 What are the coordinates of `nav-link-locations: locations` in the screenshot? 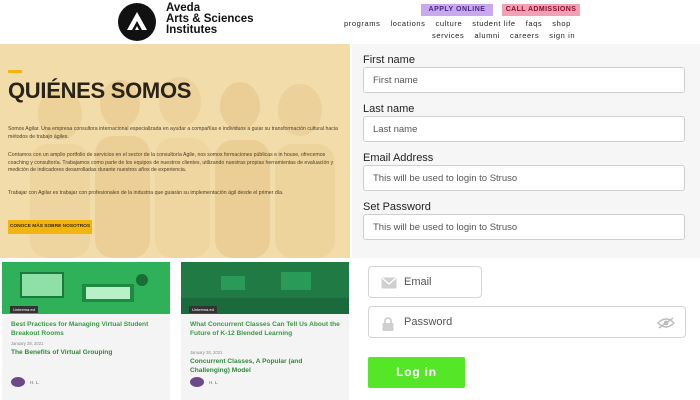 It's located at (407, 23).